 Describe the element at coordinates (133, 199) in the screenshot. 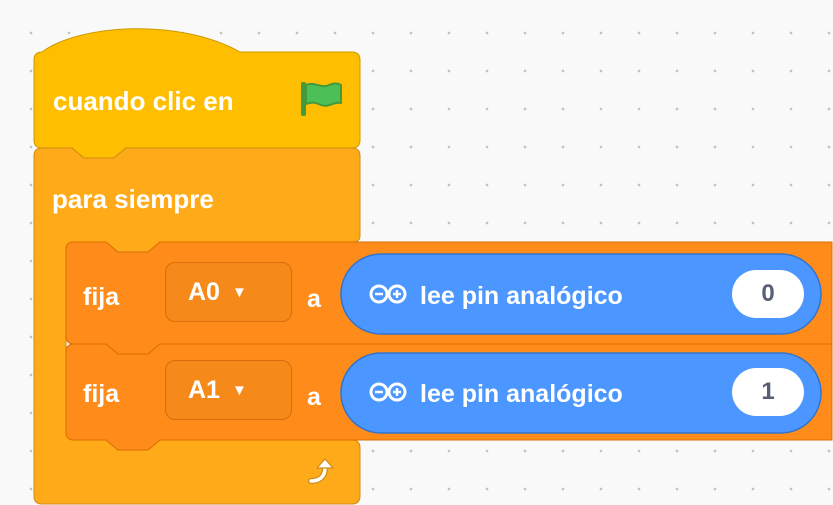

I see `forever-block-label: para siempre` at that location.